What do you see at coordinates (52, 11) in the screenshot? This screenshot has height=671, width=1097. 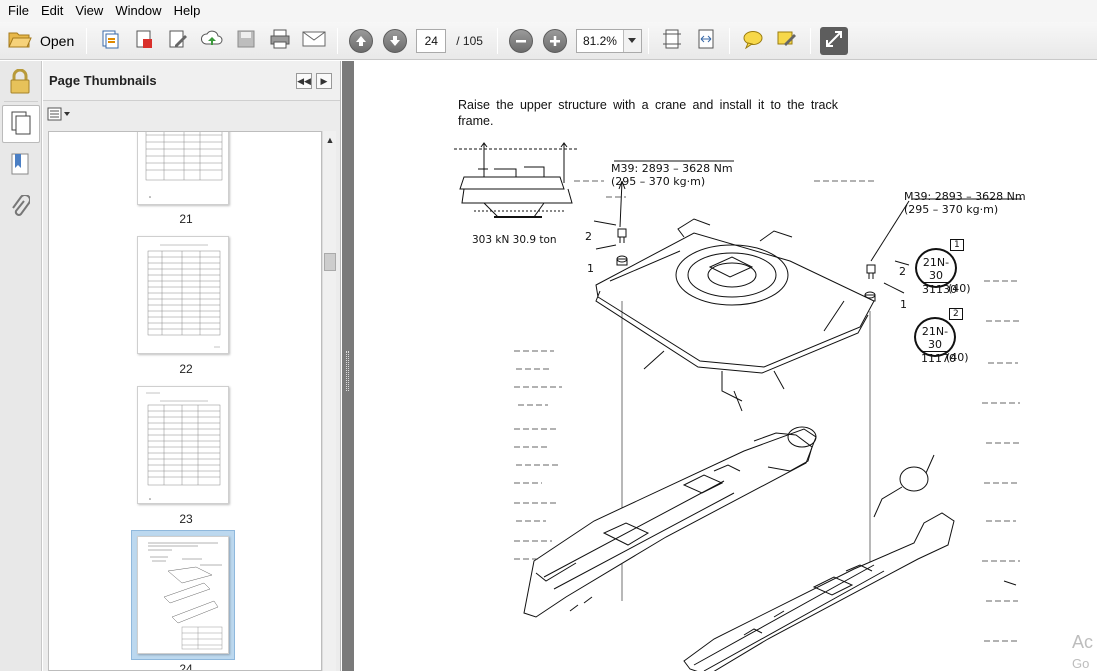 I see `menu-edit: Edit` at bounding box center [52, 11].